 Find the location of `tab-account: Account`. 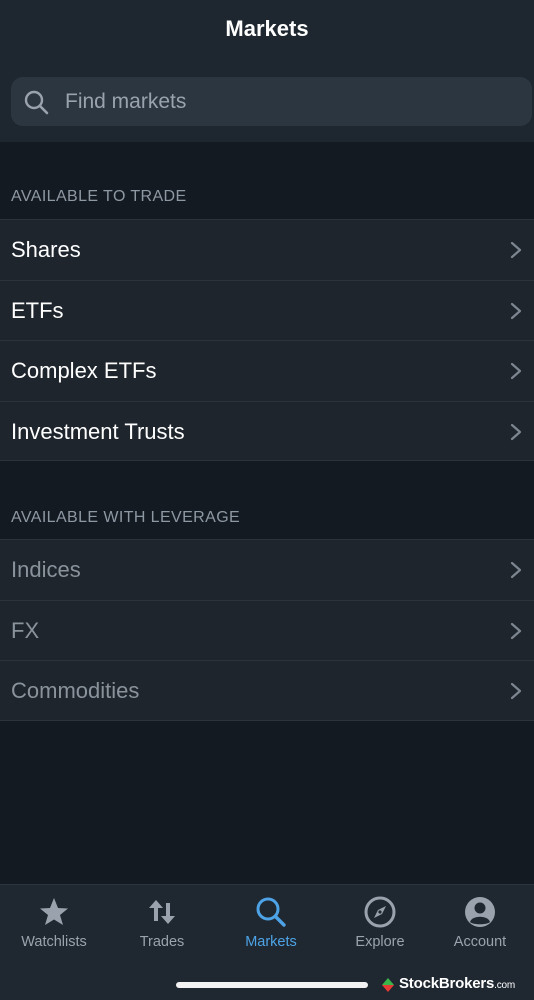

tab-account: Account is located at coordinates (480, 930).